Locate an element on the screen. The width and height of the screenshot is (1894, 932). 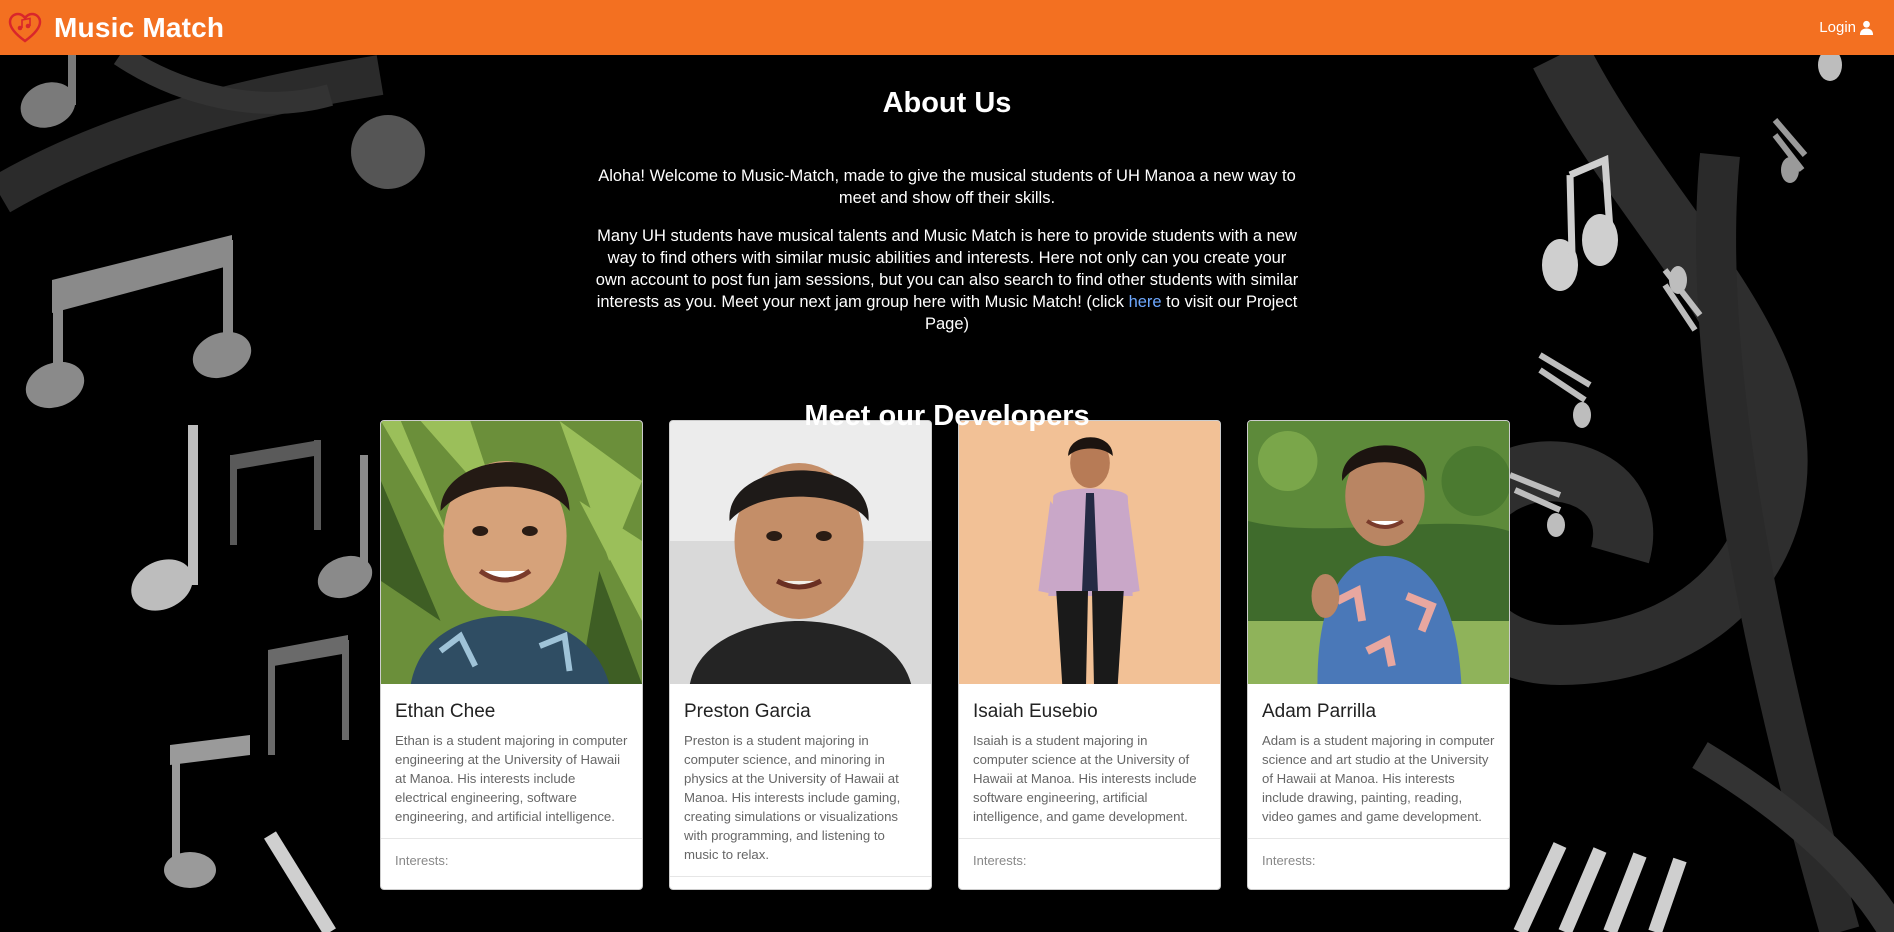
heart-music-logo-icon is located at coordinates (25, 27).